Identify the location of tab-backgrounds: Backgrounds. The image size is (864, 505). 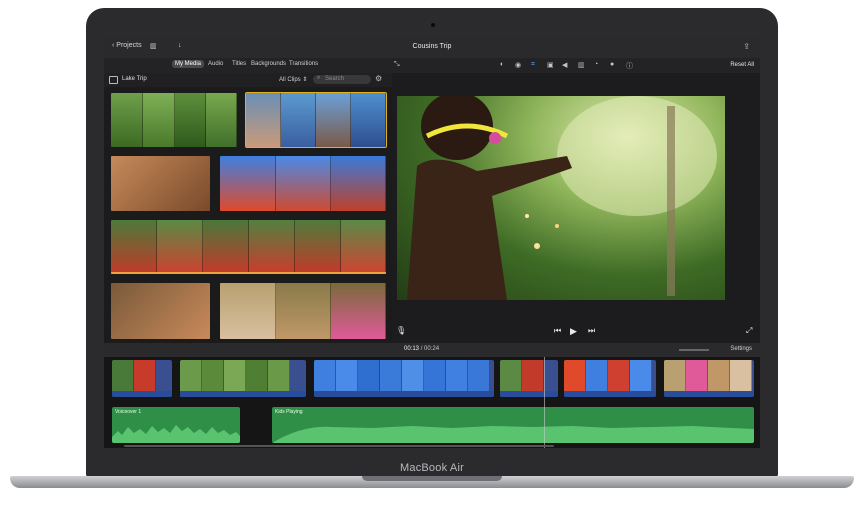
(268, 64).